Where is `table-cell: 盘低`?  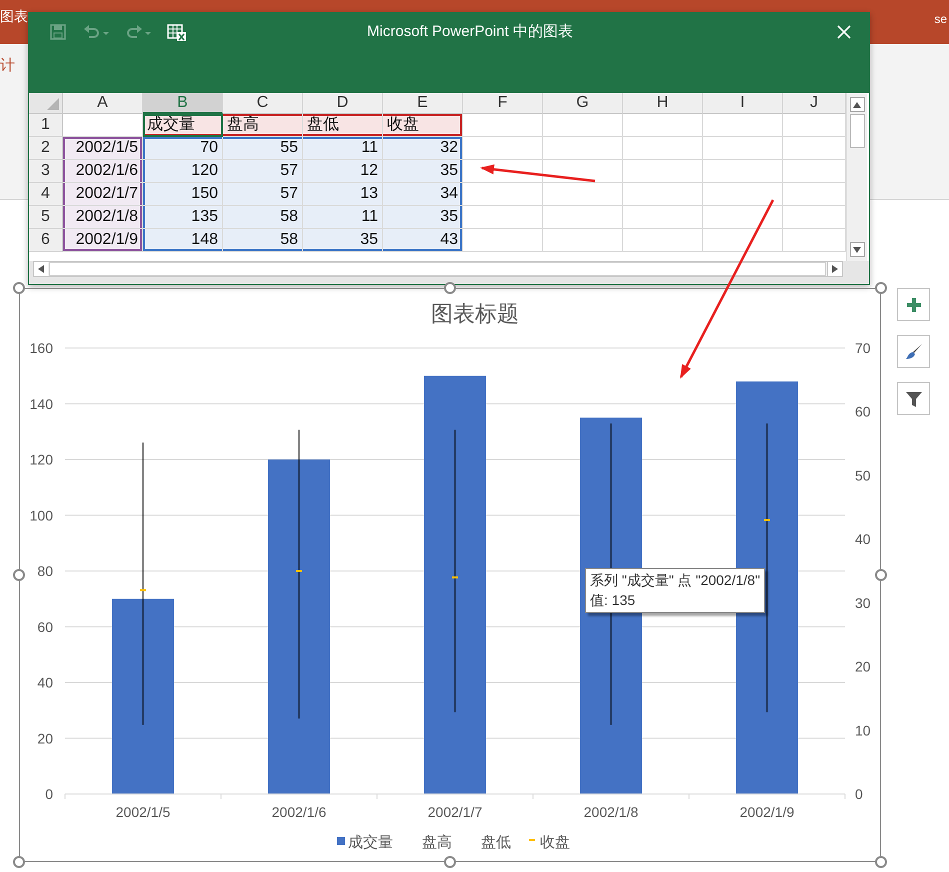
table-cell: 盘低 is located at coordinates (343, 125).